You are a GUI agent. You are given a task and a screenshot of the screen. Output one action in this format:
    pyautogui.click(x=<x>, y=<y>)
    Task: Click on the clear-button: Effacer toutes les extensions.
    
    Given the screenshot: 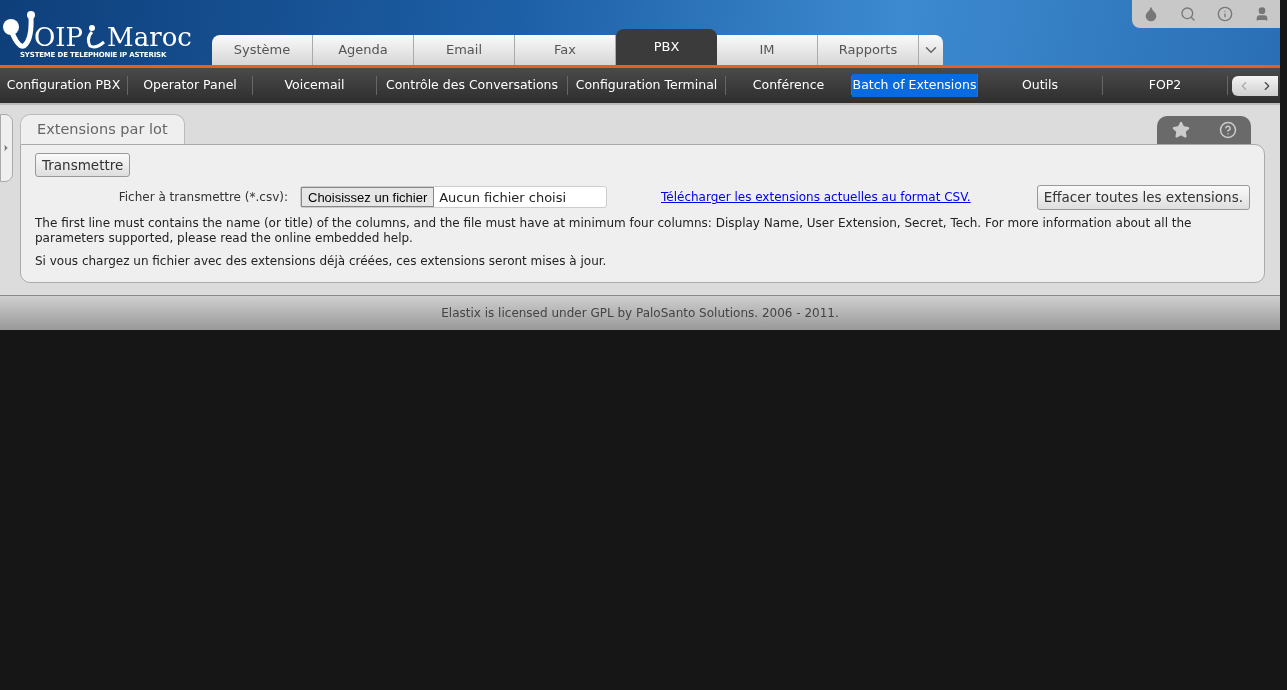 What is the action you would take?
    pyautogui.click(x=1143, y=197)
    